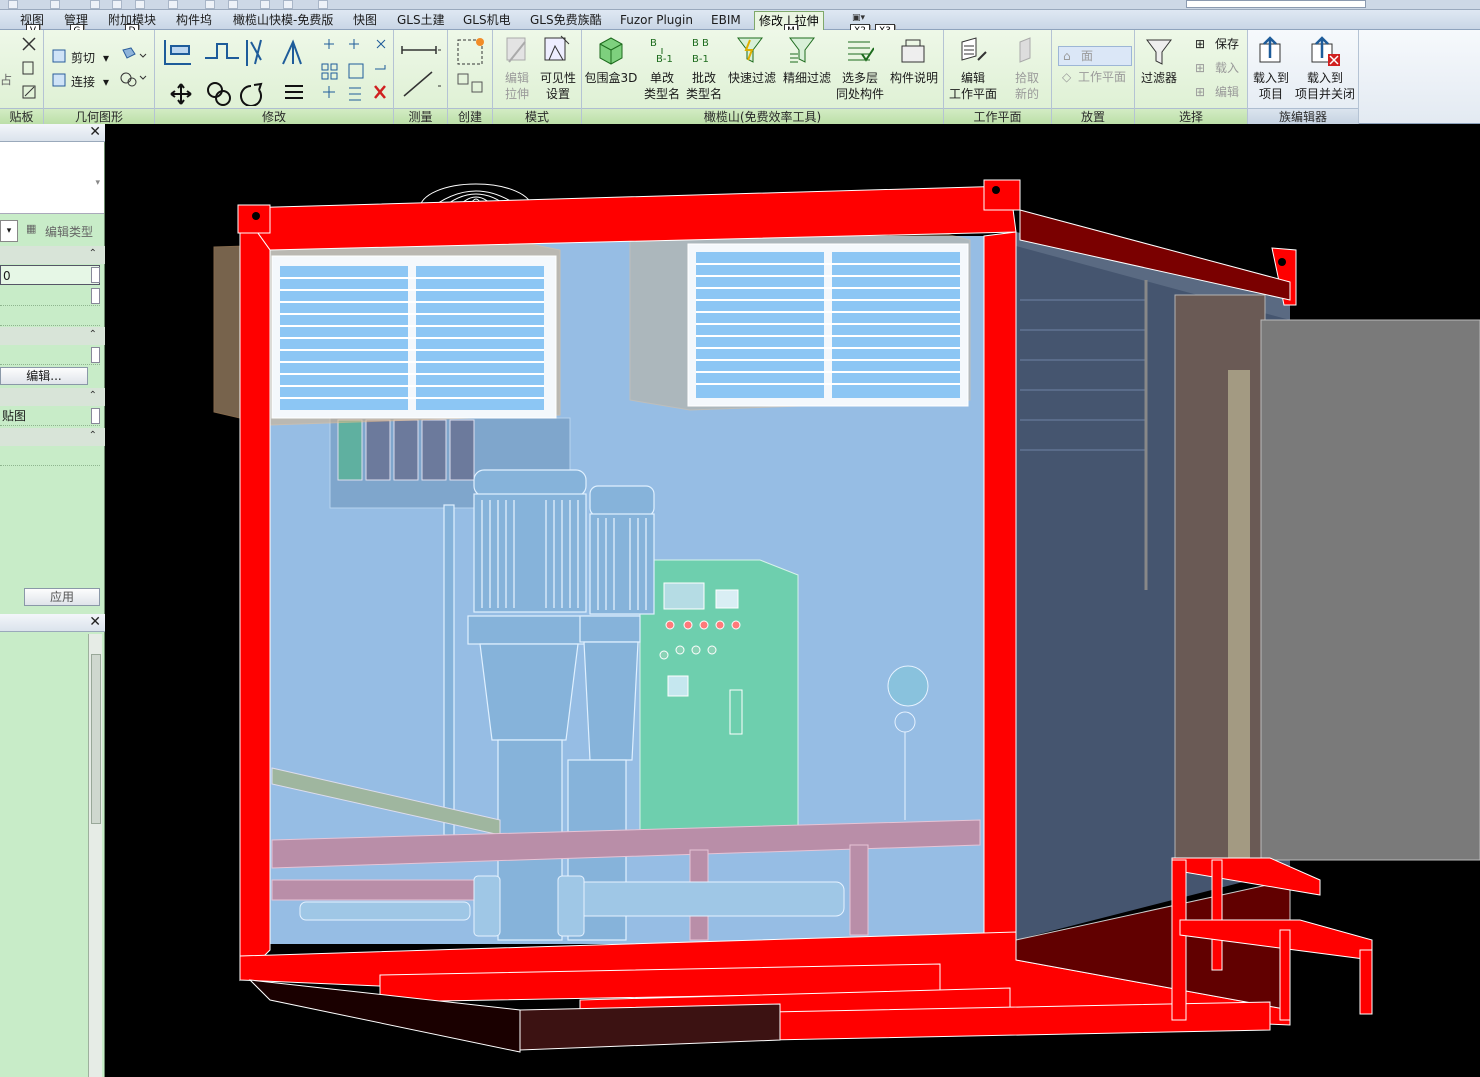 The height and width of the screenshot is (1077, 1480). I want to click on tab-quickview: 快图, so click(365, 20).